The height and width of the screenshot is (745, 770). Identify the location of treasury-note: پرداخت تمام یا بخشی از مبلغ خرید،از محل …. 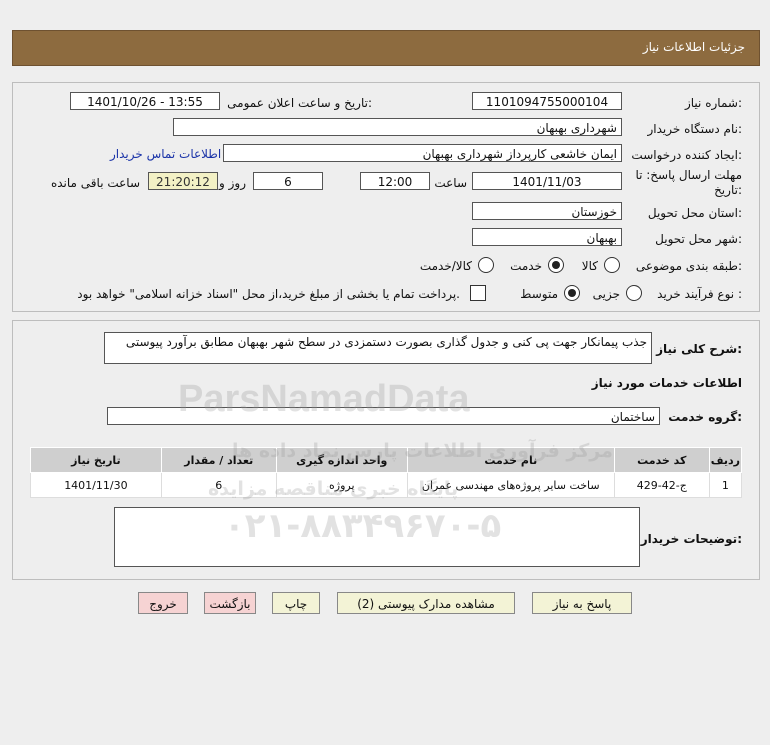
(268, 294).